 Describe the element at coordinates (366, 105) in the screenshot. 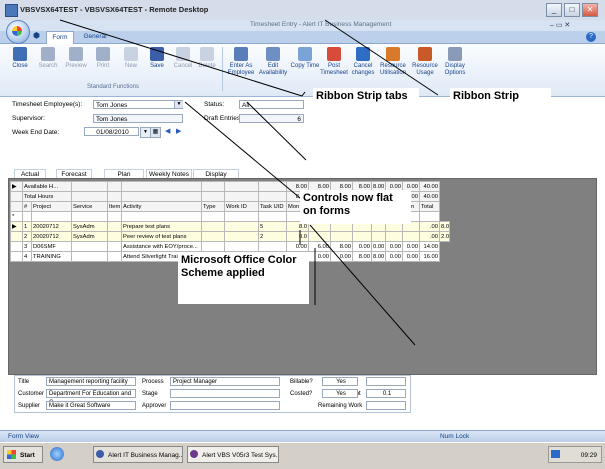

I see `callout-ribbon-tabs: Ribbon Strip tabs` at that location.